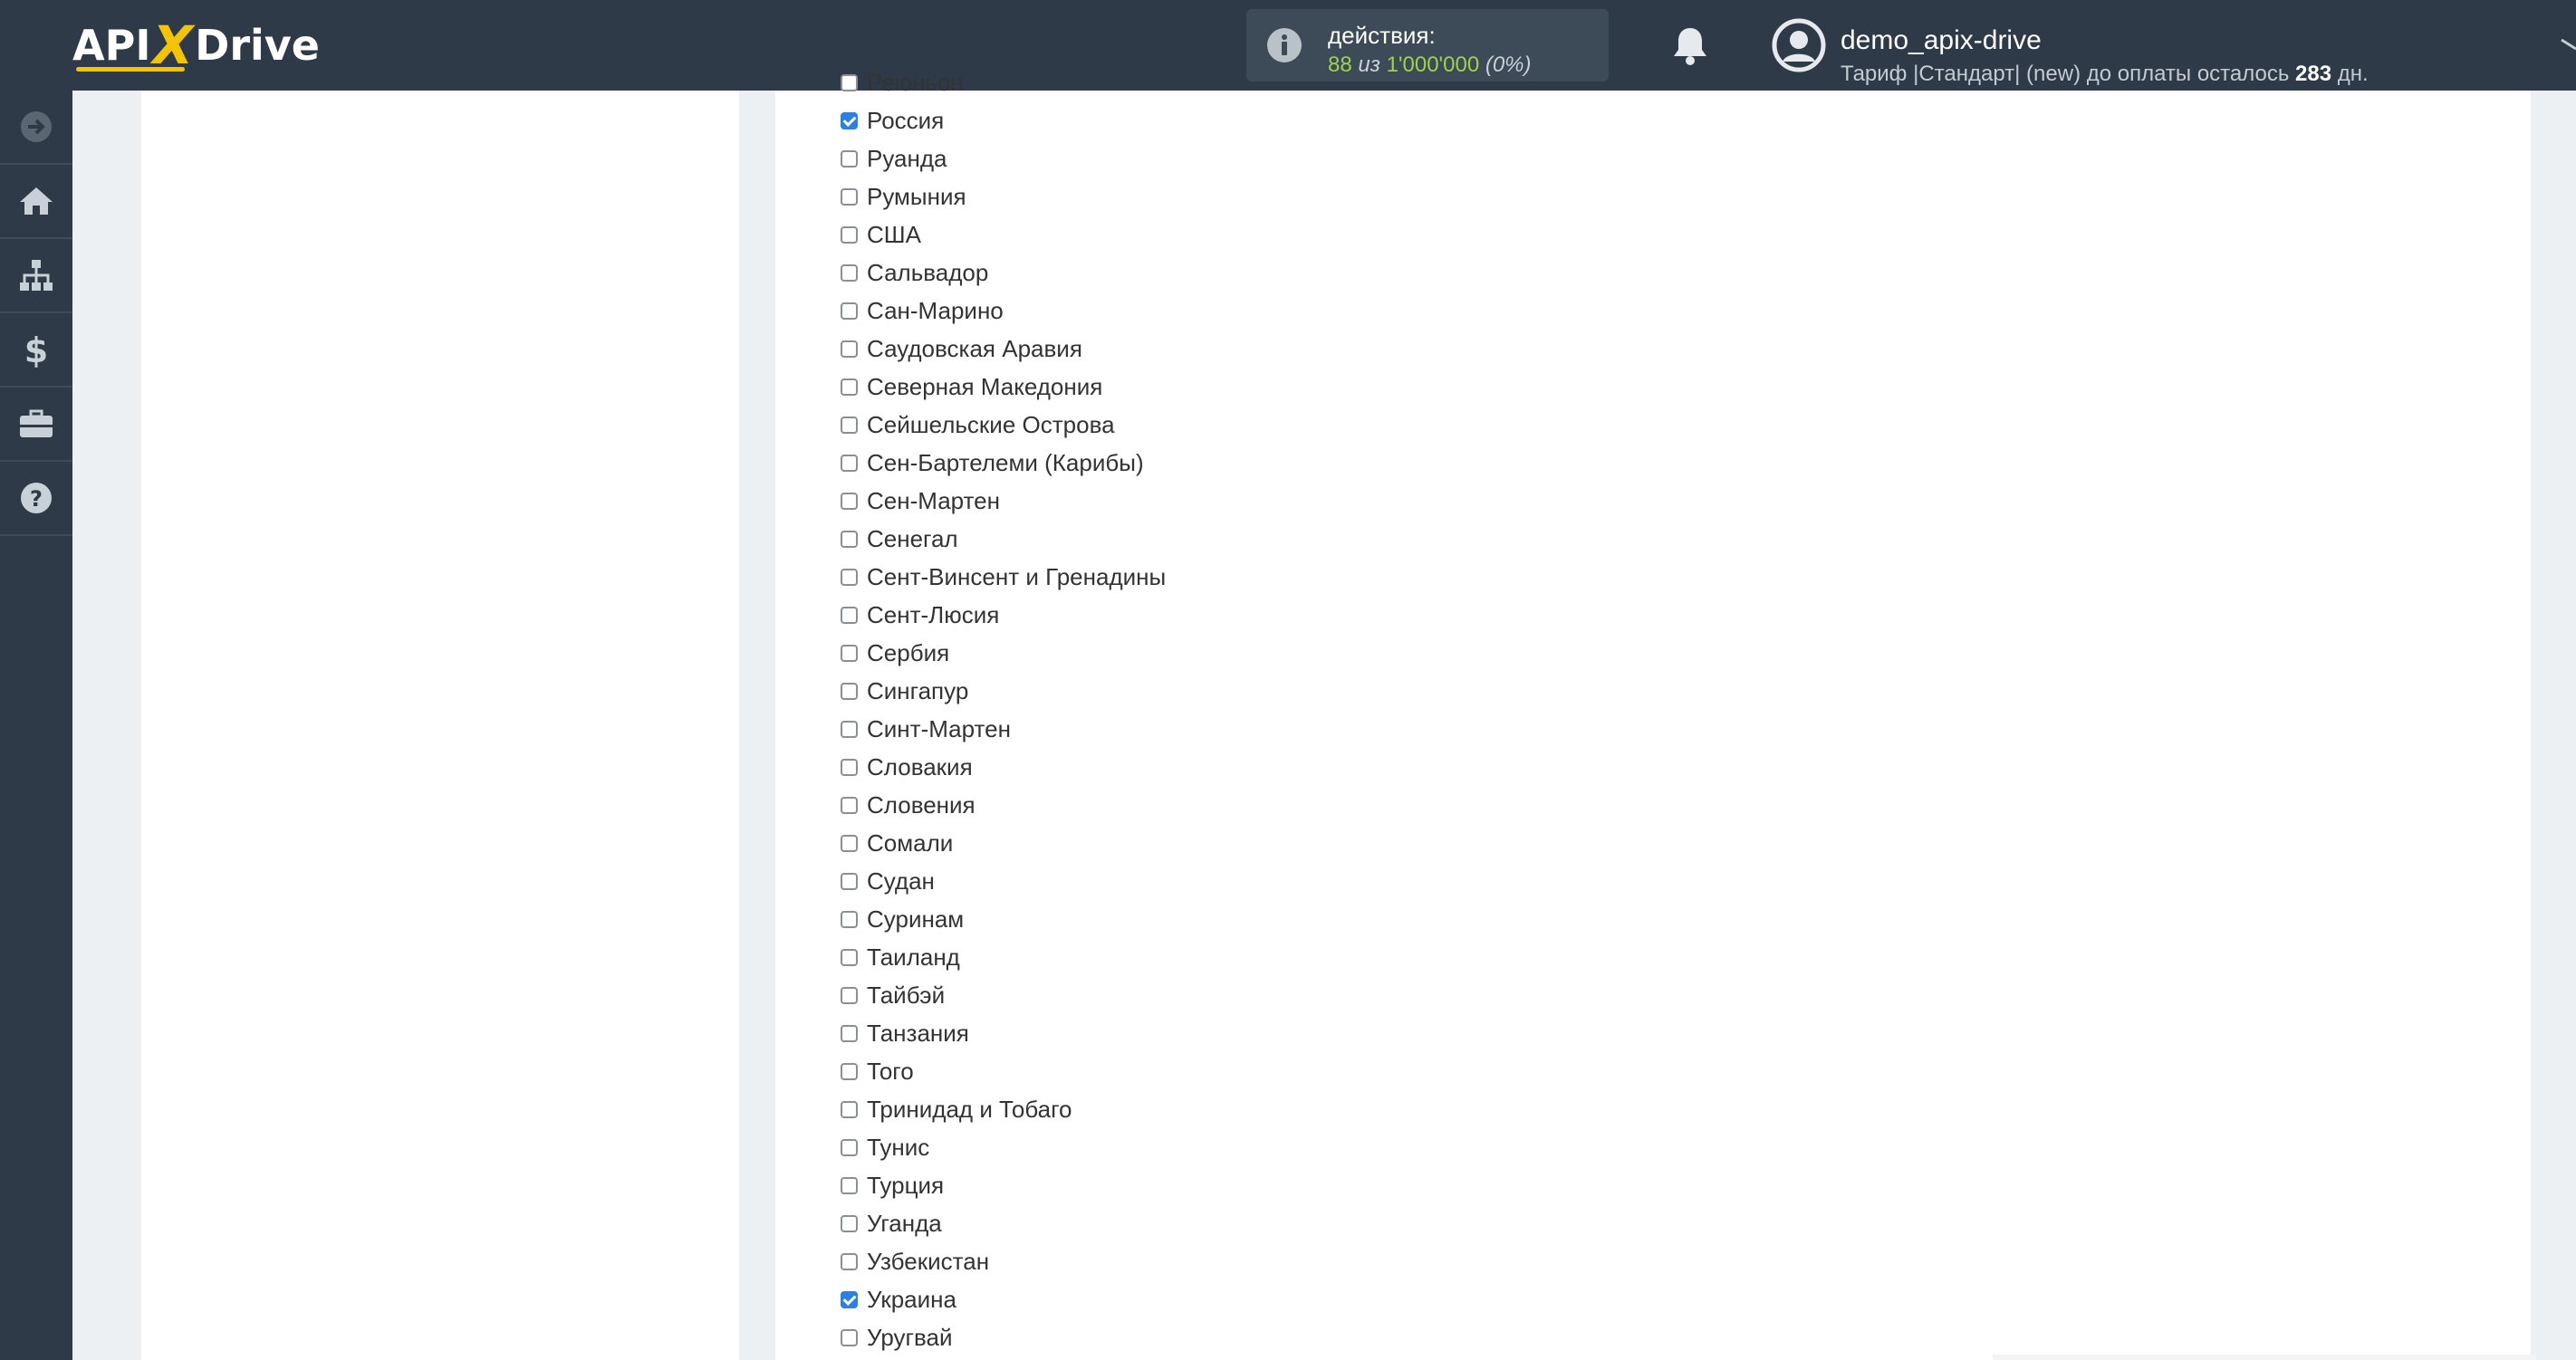  What do you see at coordinates (1003, 1071) in the screenshot?
I see `country-option: Того` at bounding box center [1003, 1071].